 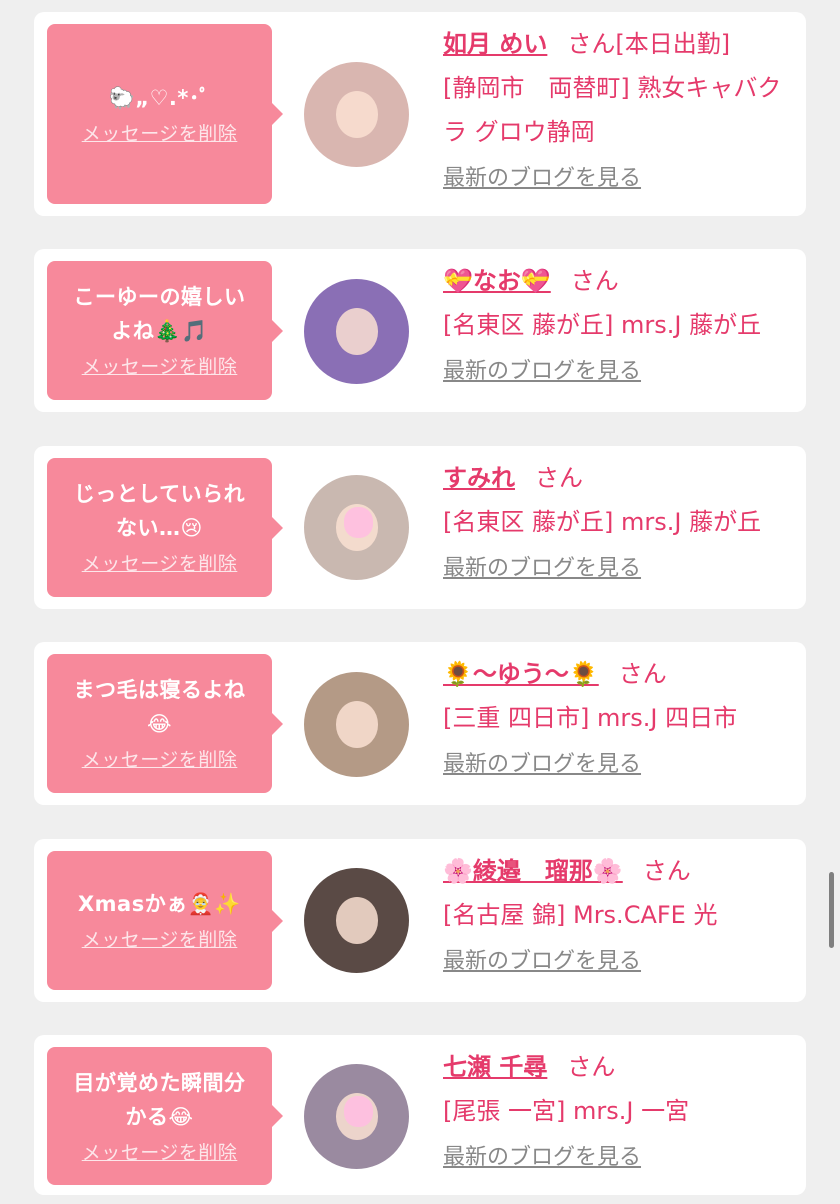 What do you see at coordinates (159, 707) in the screenshot?
I see `message-text: まつ毛は寝るよね 😂` at bounding box center [159, 707].